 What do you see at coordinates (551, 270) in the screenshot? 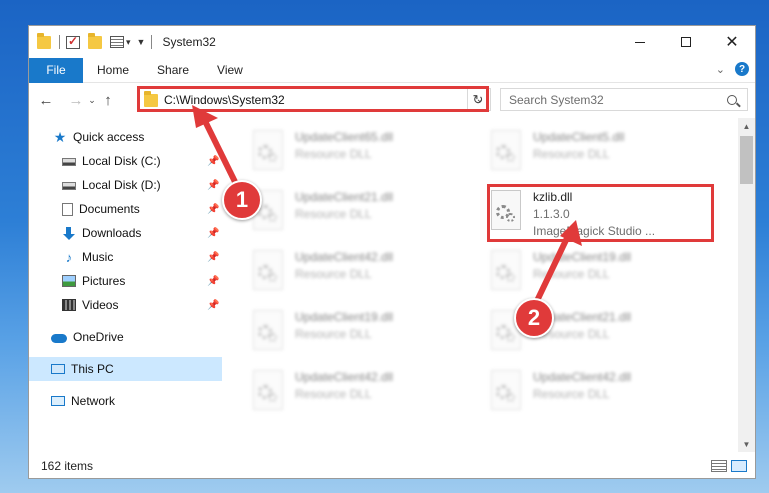
I see `arrow-to-file` at bounding box center [551, 270].